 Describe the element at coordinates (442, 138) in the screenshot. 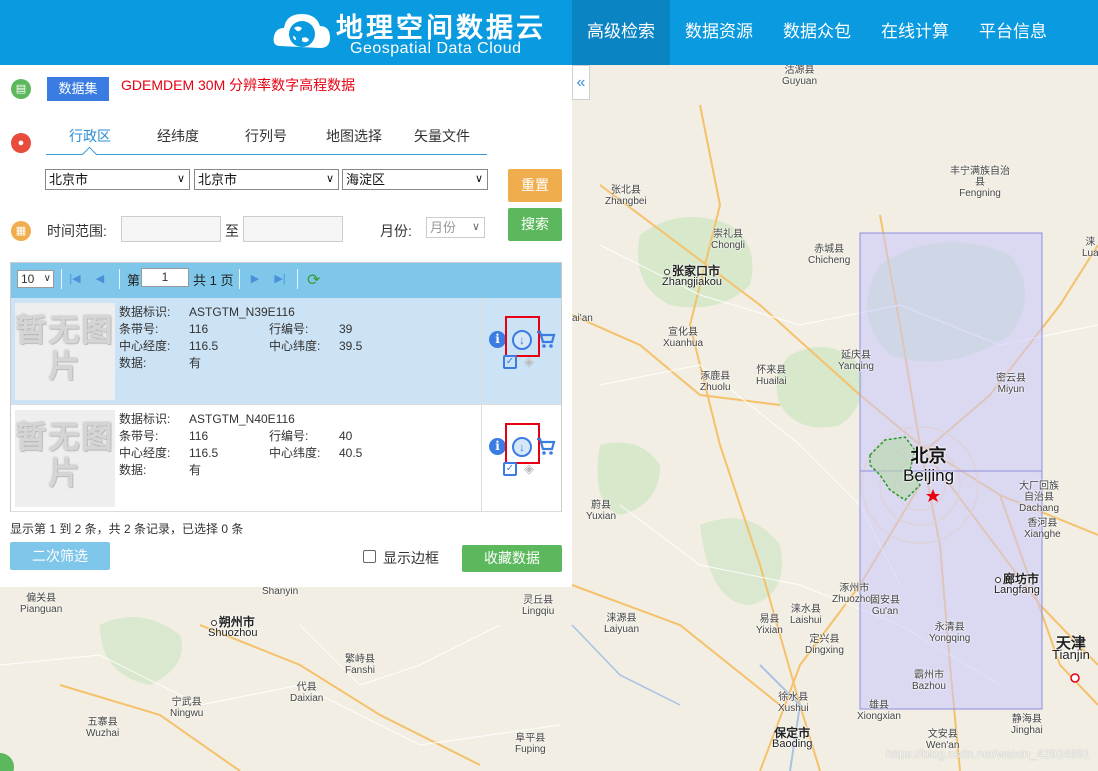

I see `tab-vector-file: 矢量文件` at that location.